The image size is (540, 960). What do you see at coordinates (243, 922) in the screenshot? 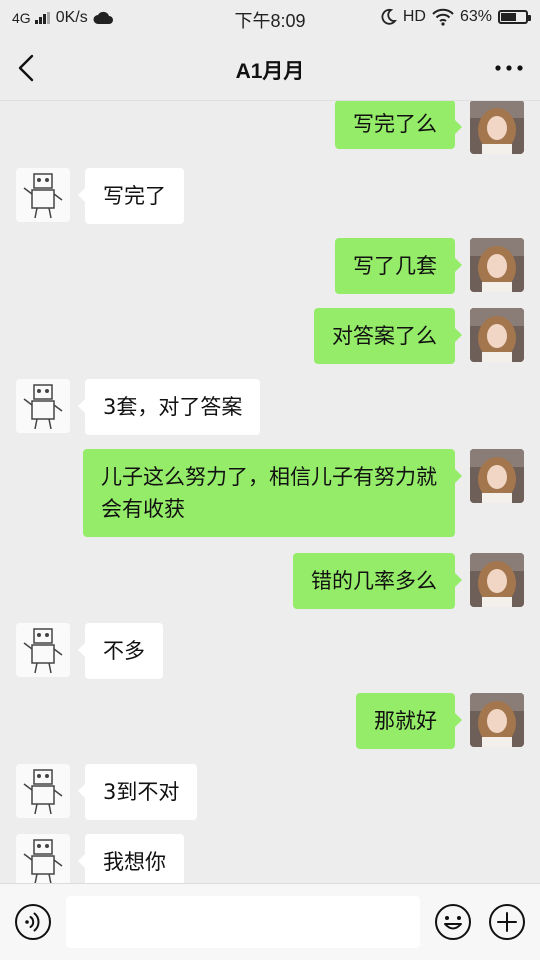
I see `message-input` at bounding box center [243, 922].